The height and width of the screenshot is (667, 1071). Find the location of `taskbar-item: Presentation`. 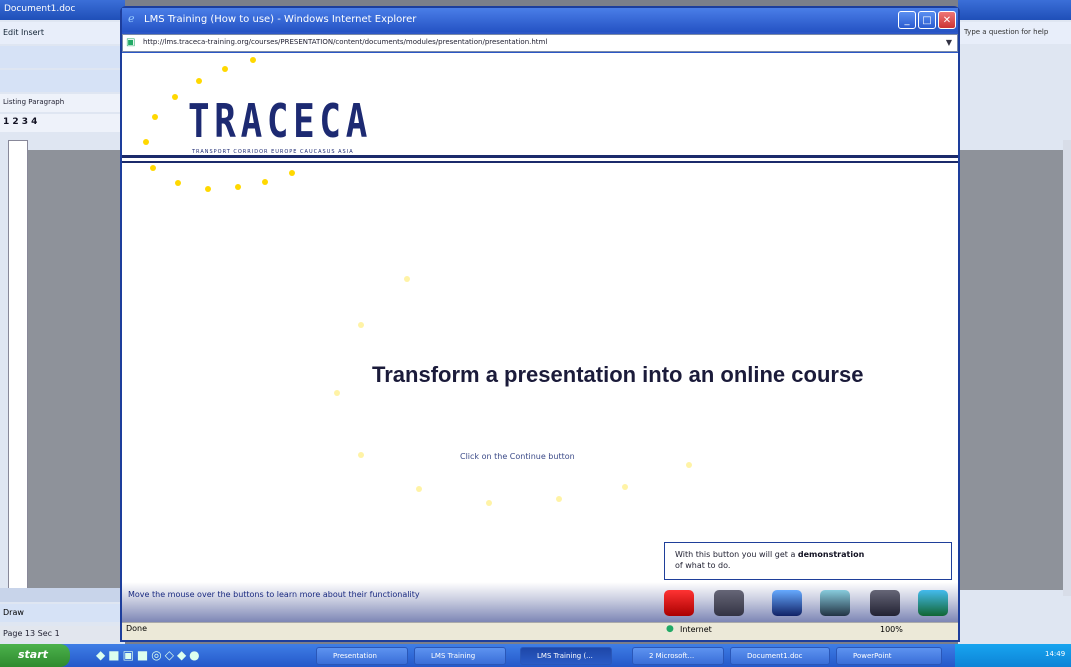

taskbar-item: Presentation is located at coordinates (362, 656).